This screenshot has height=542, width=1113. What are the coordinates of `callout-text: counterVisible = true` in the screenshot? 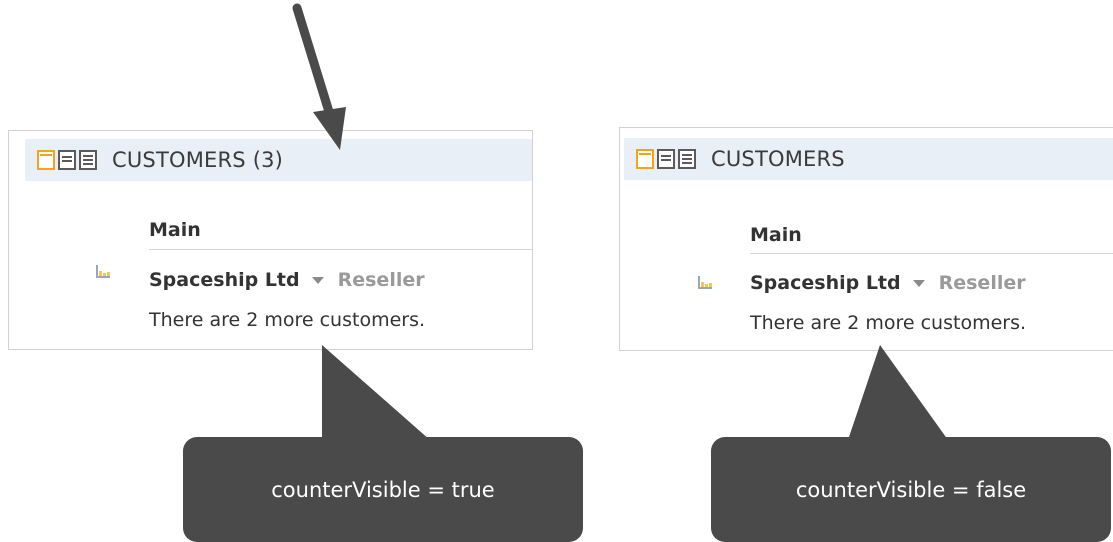 It's located at (383, 489).